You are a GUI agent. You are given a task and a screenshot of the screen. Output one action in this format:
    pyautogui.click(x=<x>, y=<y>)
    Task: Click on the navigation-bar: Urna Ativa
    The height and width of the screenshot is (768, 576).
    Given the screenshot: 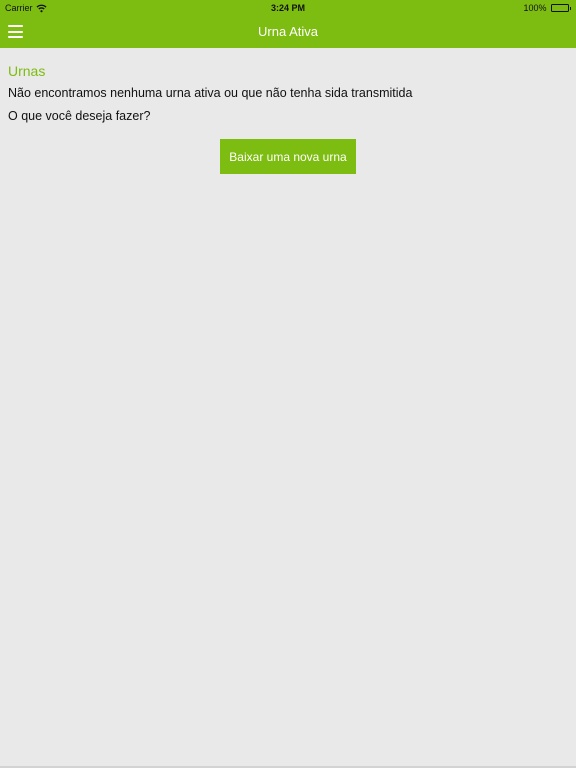 What is the action you would take?
    pyautogui.click(x=288, y=32)
    